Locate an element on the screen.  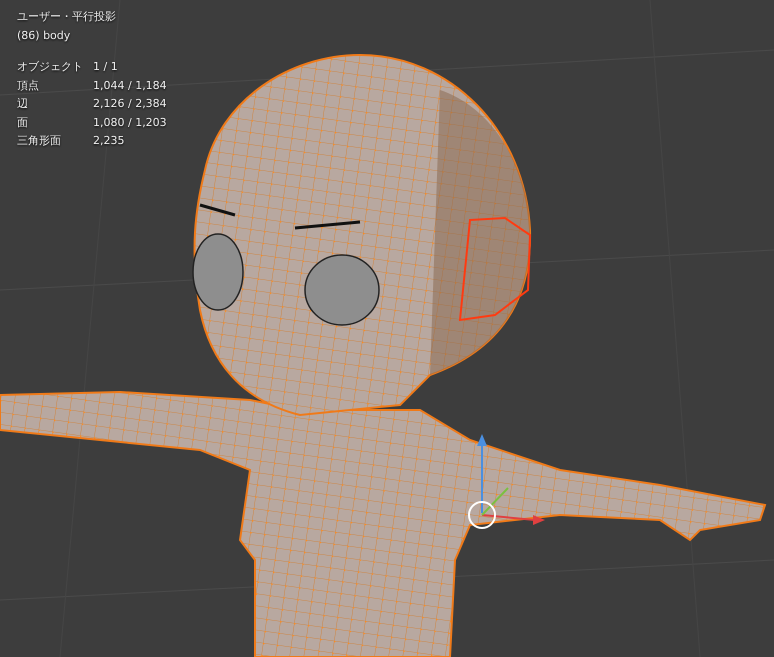
stat-value: 2,235 is located at coordinates (109, 140).